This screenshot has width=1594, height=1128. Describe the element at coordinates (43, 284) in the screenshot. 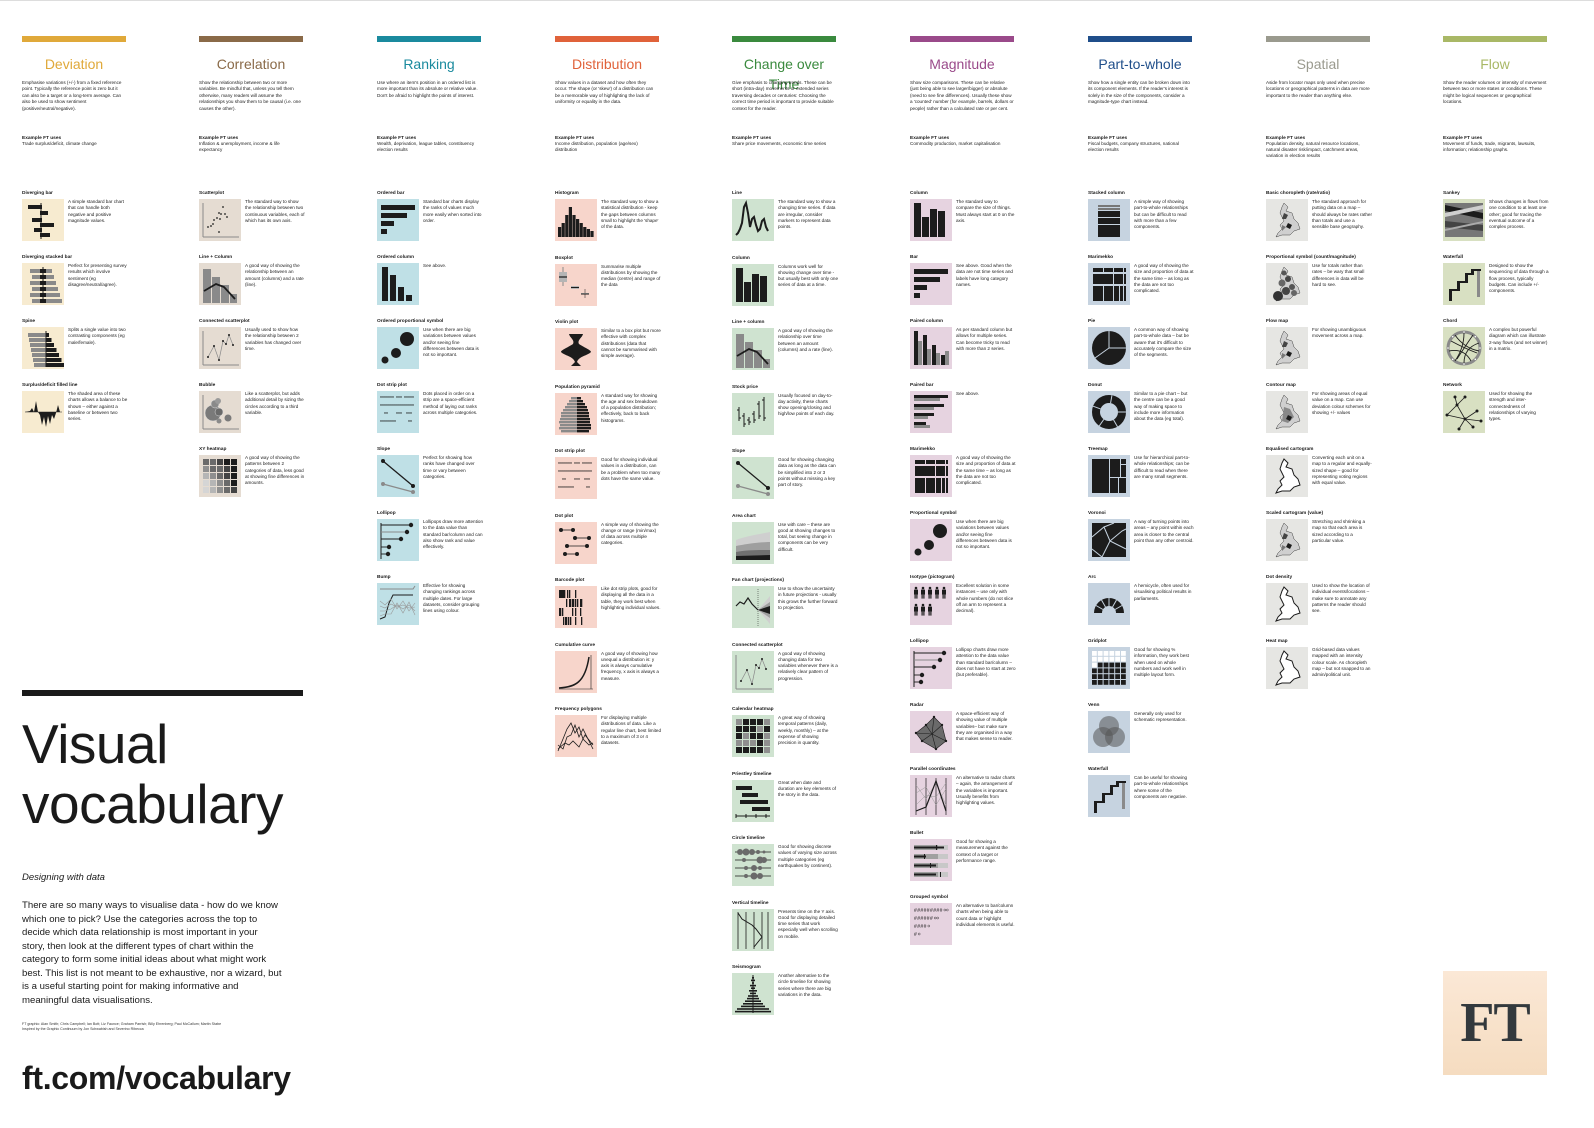

I see `diverging-stacked-bar-icon` at that location.